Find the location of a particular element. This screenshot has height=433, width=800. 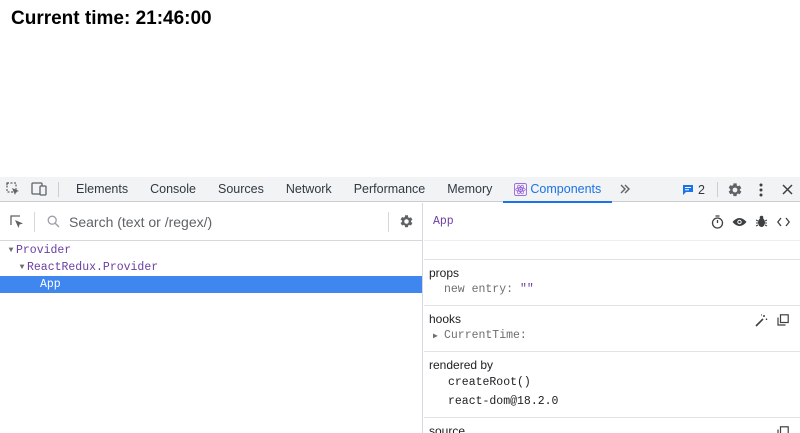

code-icon is located at coordinates (783, 222).